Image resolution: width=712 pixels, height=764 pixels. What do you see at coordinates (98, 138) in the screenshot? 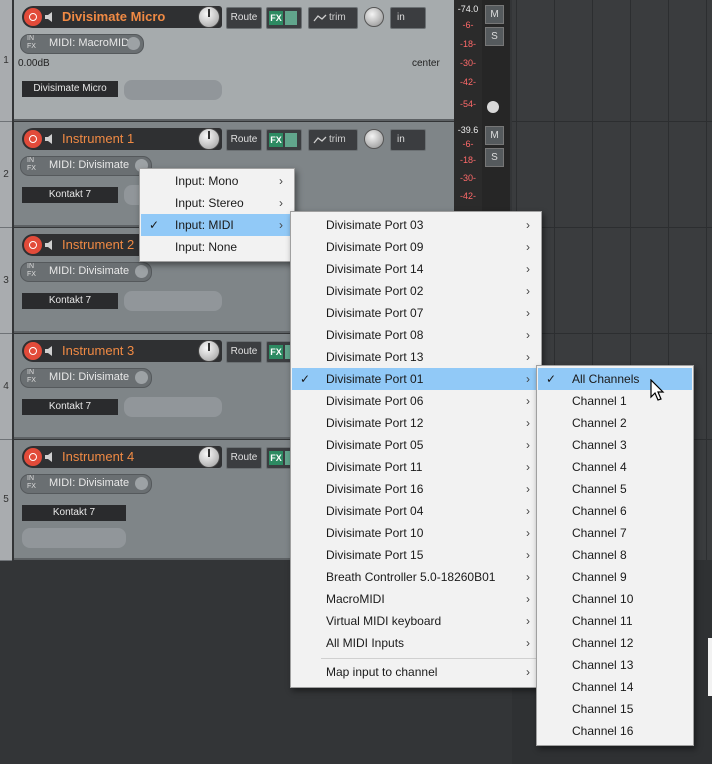
I see `track-name: Instrument 1` at bounding box center [98, 138].